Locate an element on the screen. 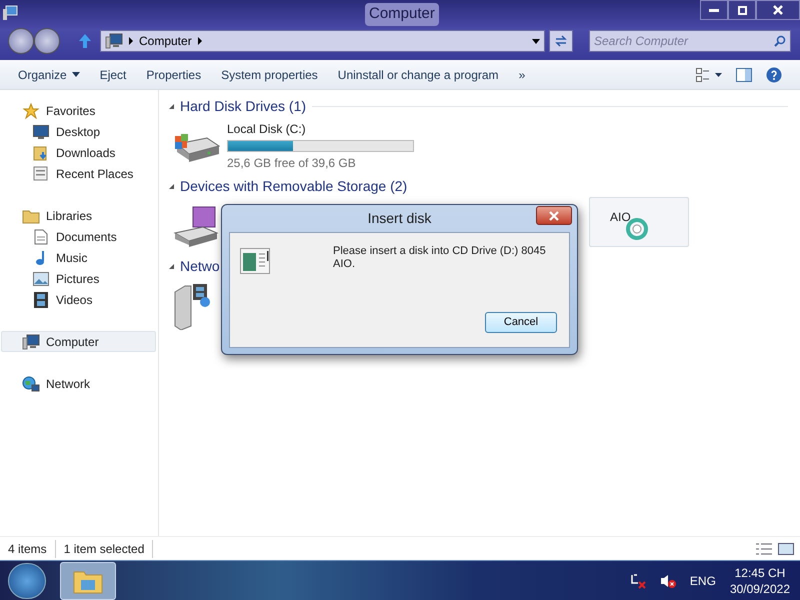  toolbar-button: » is located at coordinates (522, 74).